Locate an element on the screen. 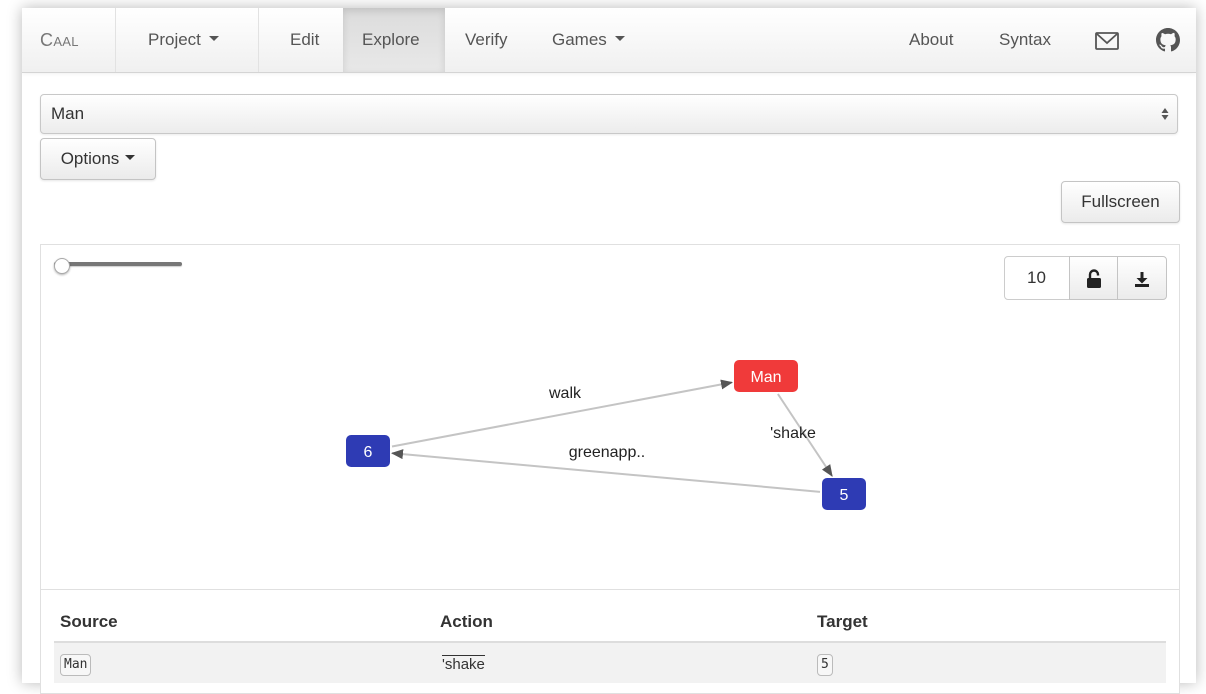  row-target-tag: 5 is located at coordinates (825, 665).